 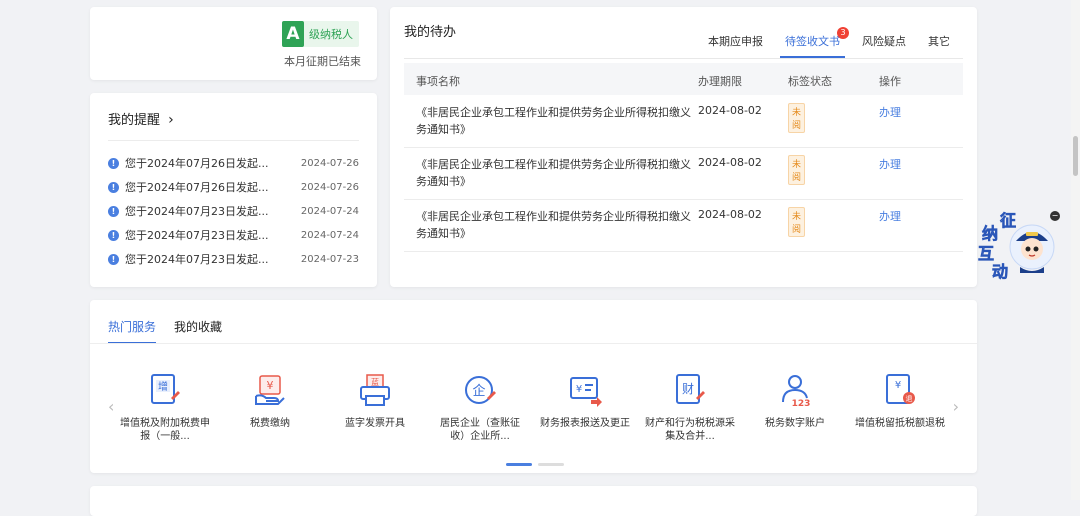 What do you see at coordinates (111, 406) in the screenshot?
I see `chevron-left-icon: ‹` at bounding box center [111, 406].